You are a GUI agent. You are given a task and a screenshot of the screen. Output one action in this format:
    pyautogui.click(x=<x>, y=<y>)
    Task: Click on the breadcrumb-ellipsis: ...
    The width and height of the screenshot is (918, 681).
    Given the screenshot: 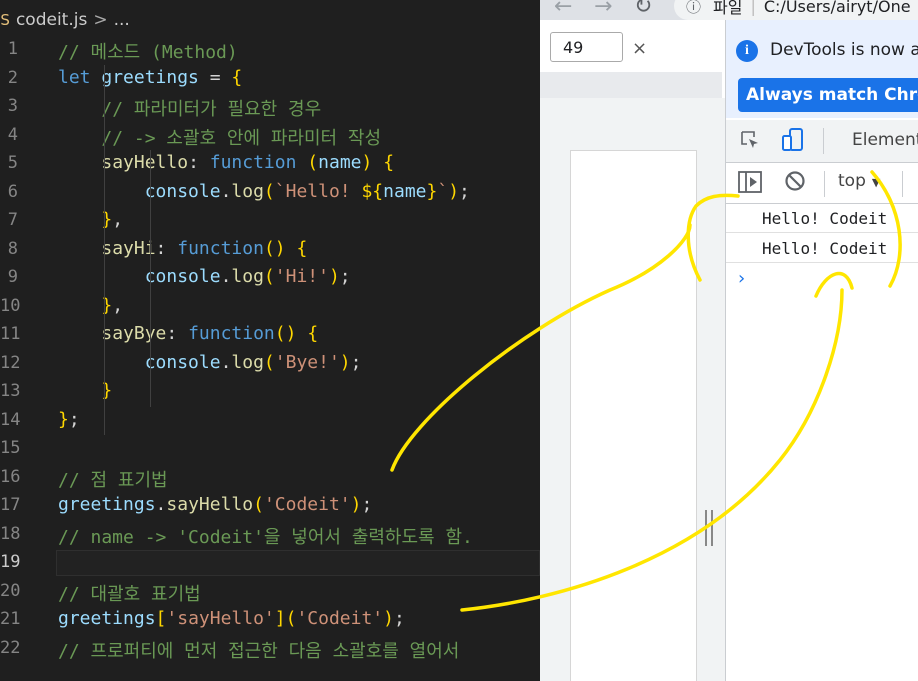 What is the action you would take?
    pyautogui.click(x=122, y=20)
    